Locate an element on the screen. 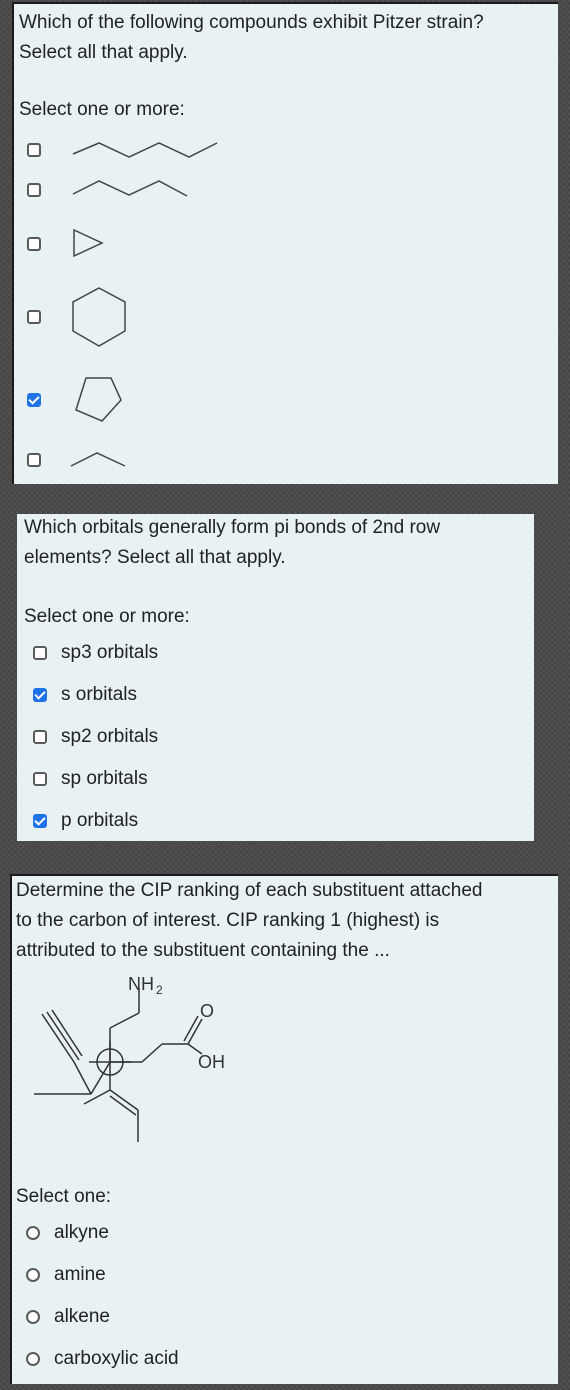  option-cyclopropane is located at coordinates (69, 244).